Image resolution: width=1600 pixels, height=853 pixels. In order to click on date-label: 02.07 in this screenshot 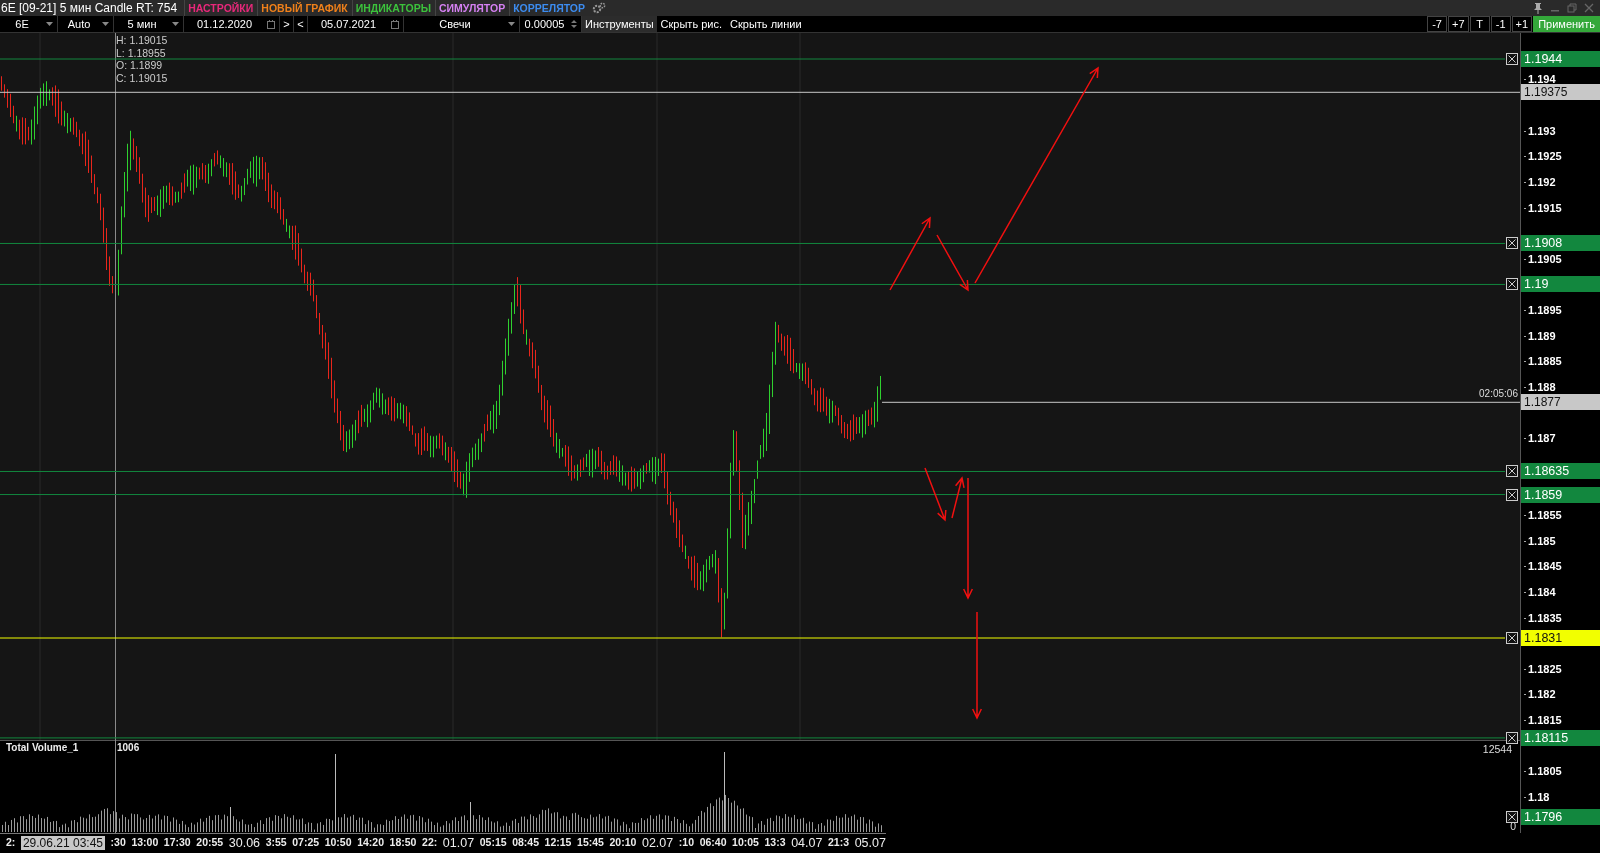, I will do `click(657, 843)`.